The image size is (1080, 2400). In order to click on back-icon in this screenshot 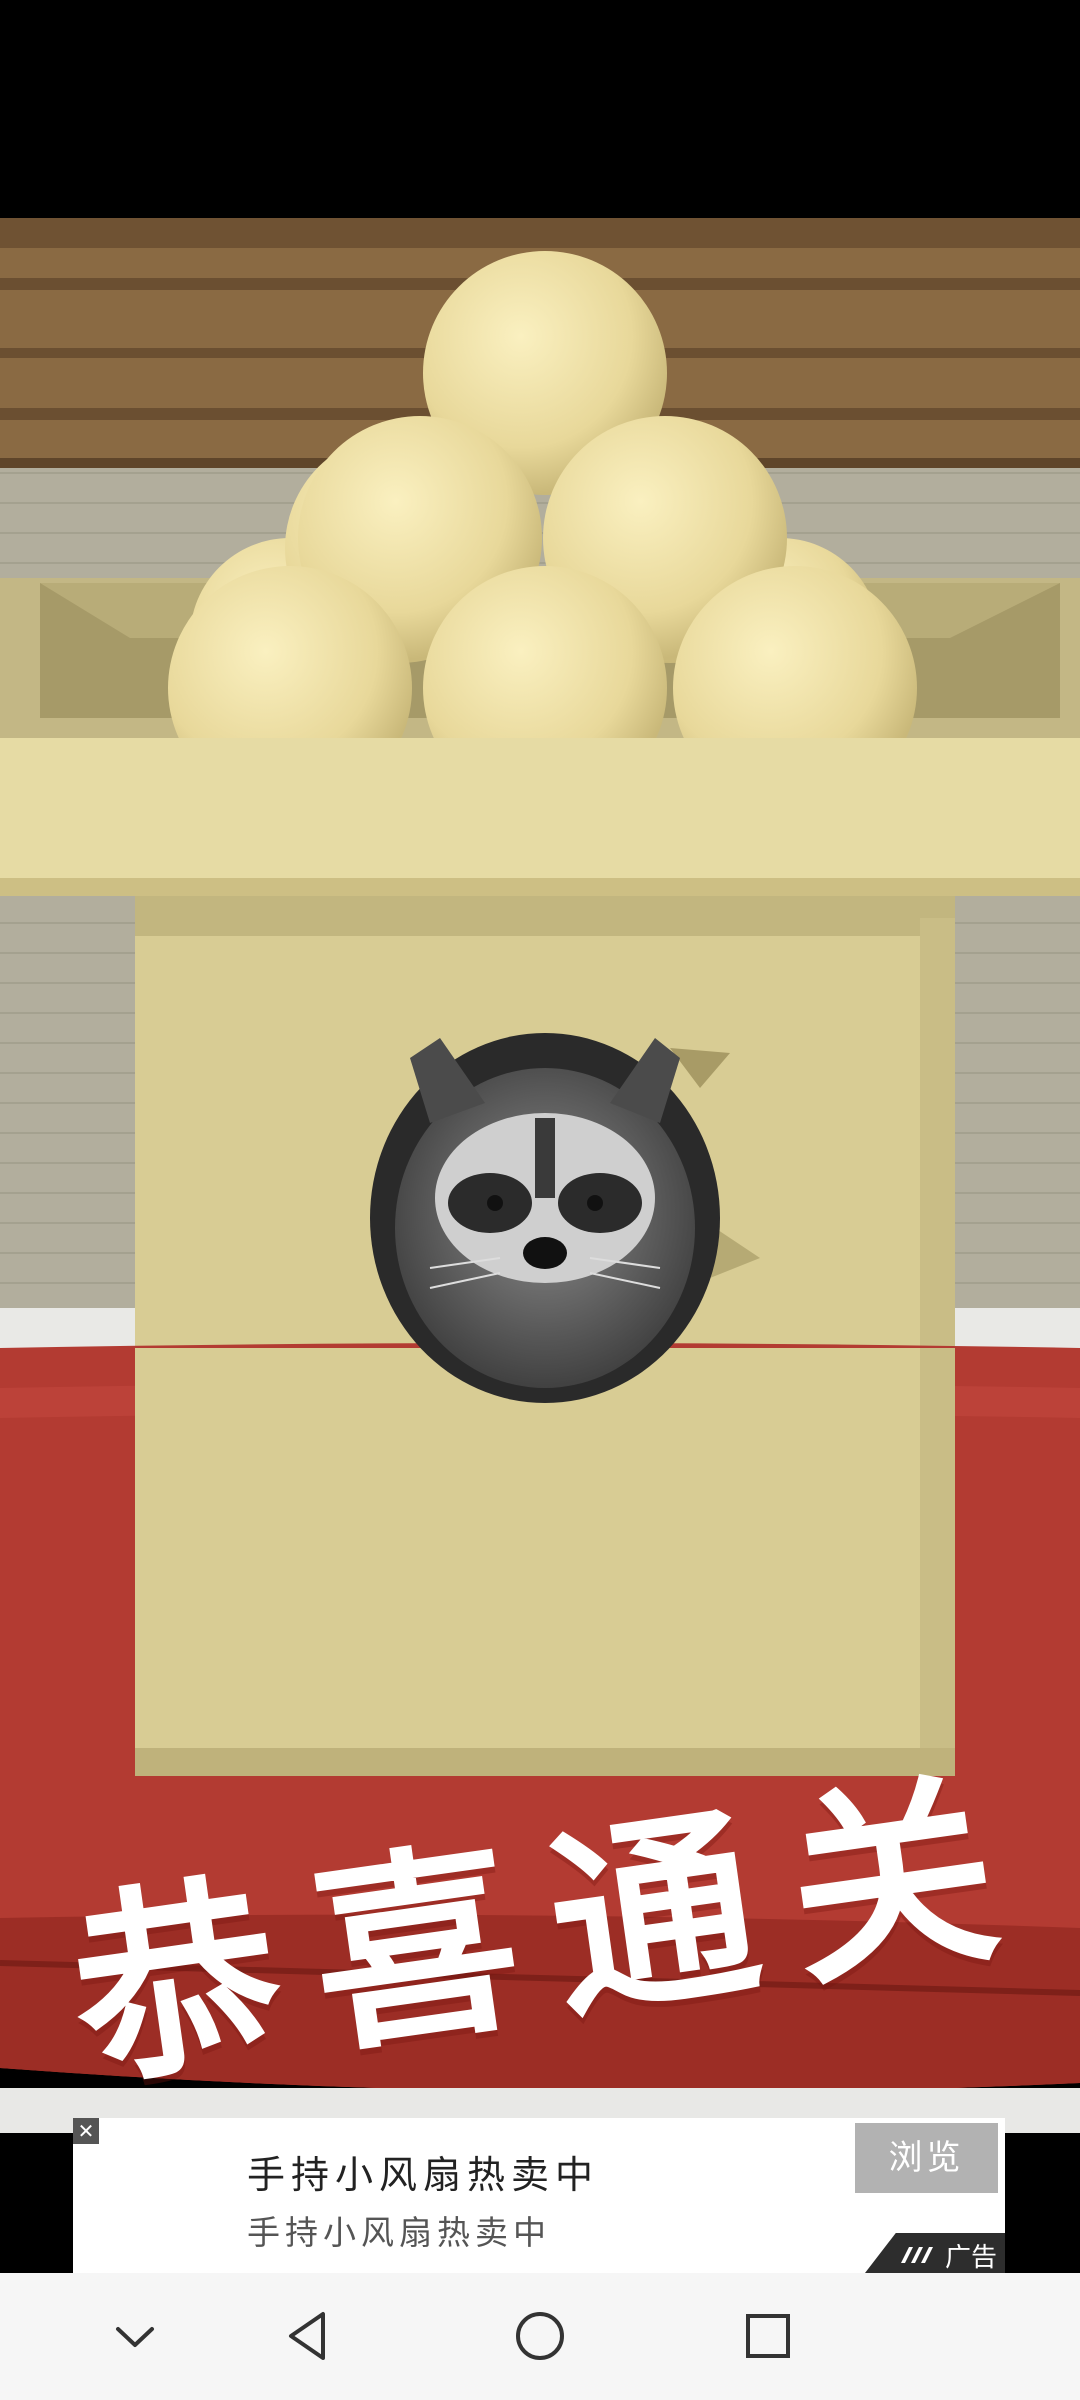, I will do `click(310, 2336)`.